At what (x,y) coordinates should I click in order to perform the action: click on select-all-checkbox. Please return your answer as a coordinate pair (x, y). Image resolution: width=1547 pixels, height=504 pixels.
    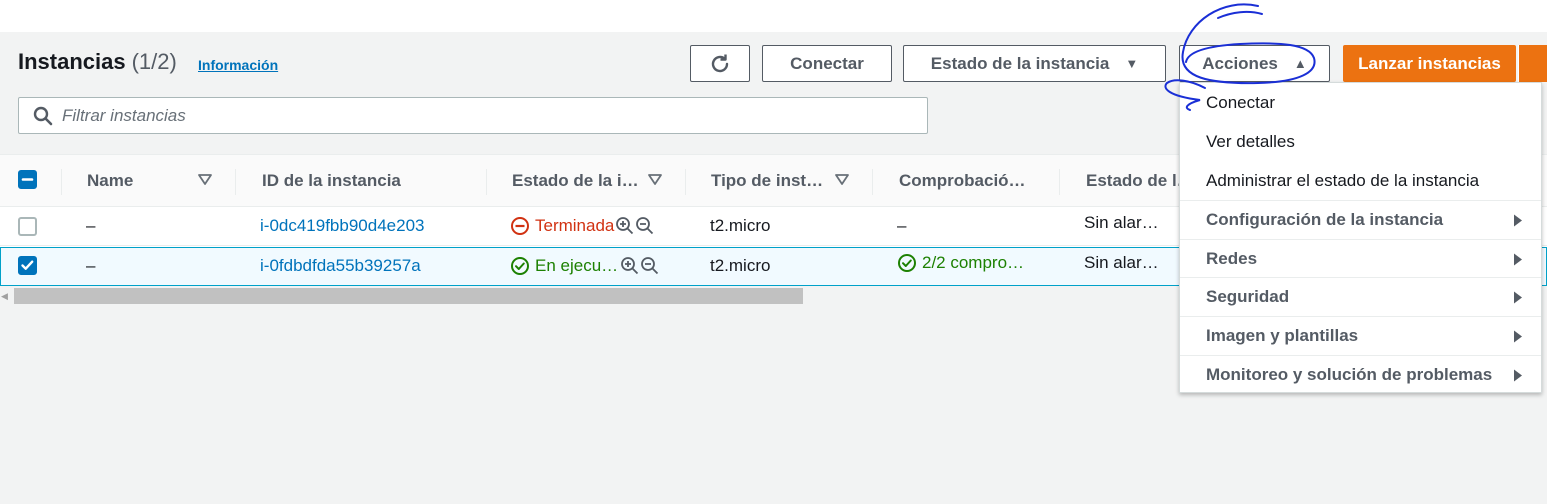
    Looking at the image, I should click on (27, 179).